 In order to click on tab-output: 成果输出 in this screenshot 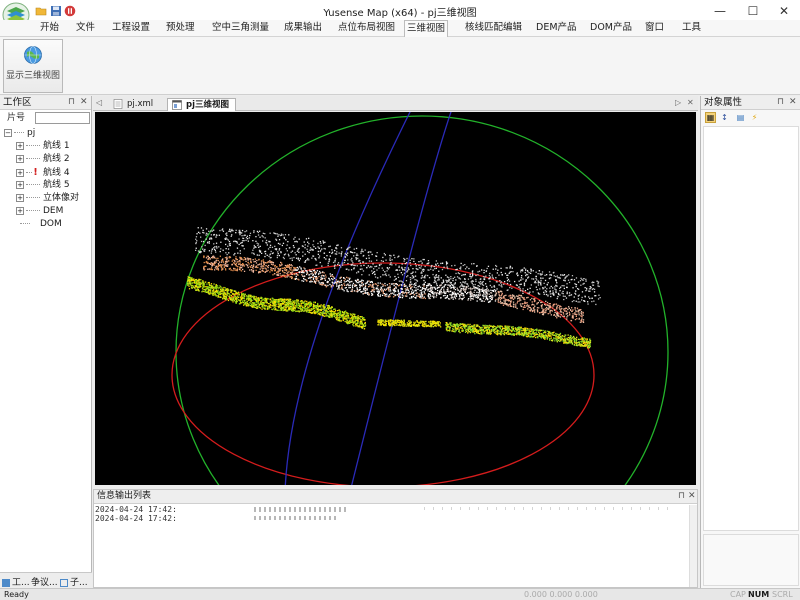, I will do `click(303, 28)`.